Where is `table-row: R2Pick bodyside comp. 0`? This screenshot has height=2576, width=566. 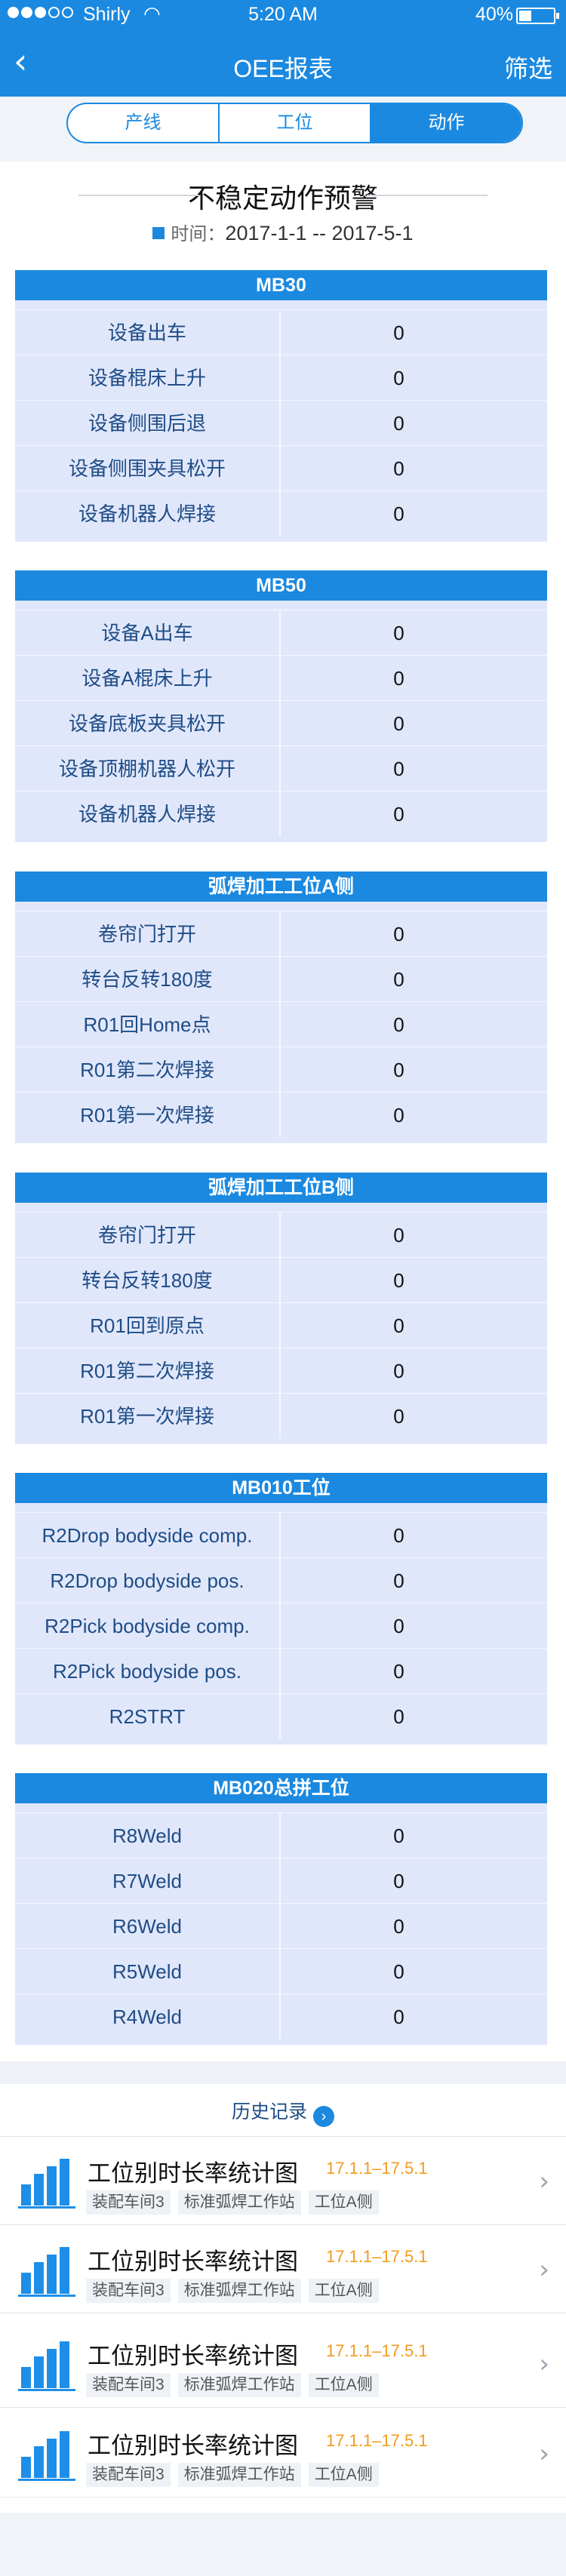 table-row: R2Pick bodyside comp. 0 is located at coordinates (281, 1625).